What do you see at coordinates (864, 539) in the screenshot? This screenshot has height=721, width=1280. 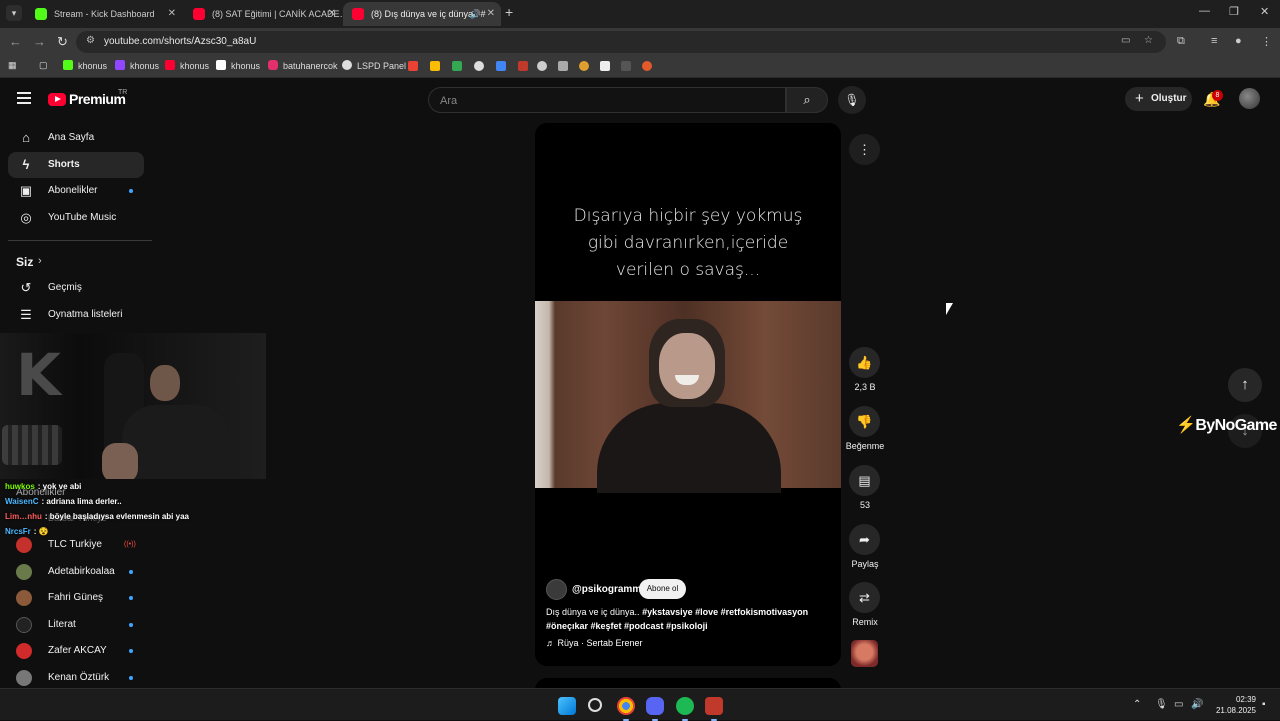 I see `share-button: ➦` at bounding box center [864, 539].